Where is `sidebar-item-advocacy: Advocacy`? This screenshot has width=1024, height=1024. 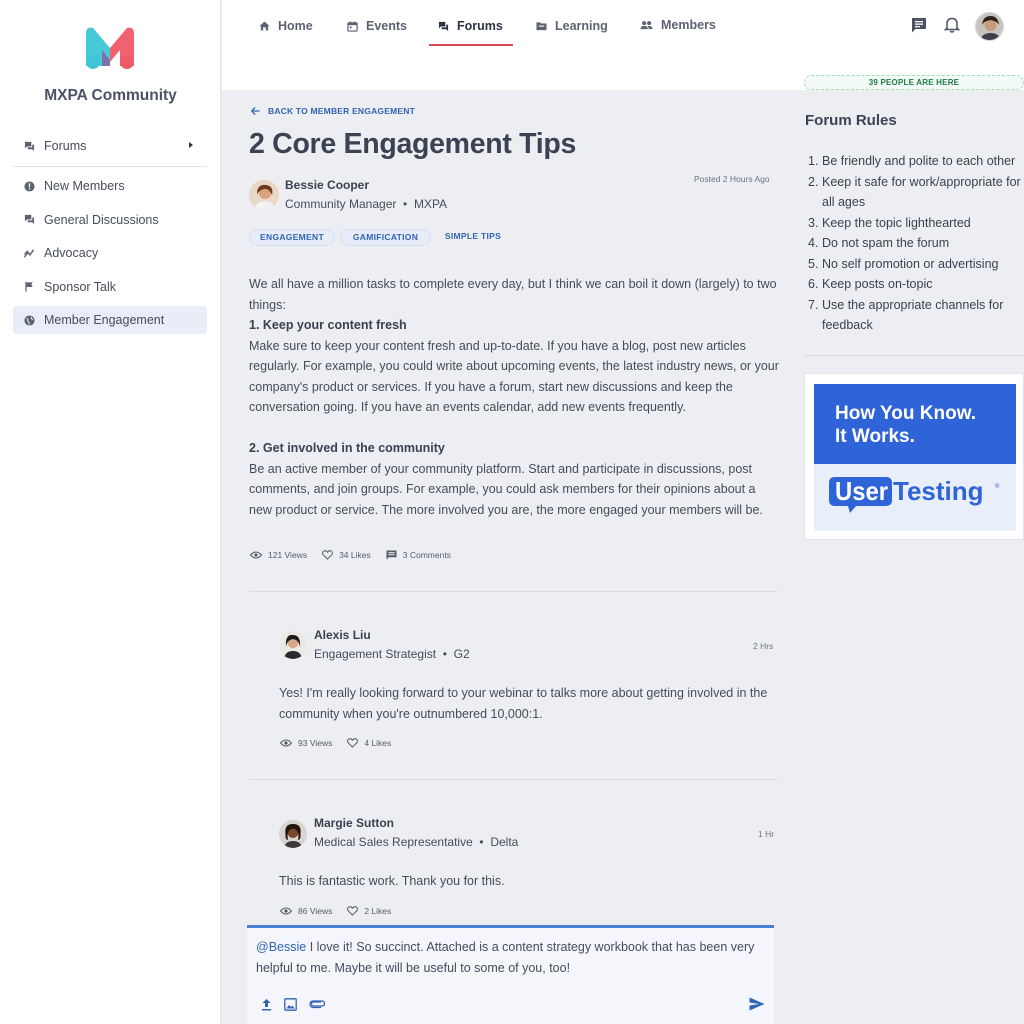 sidebar-item-advocacy: Advocacy is located at coordinates (110, 253).